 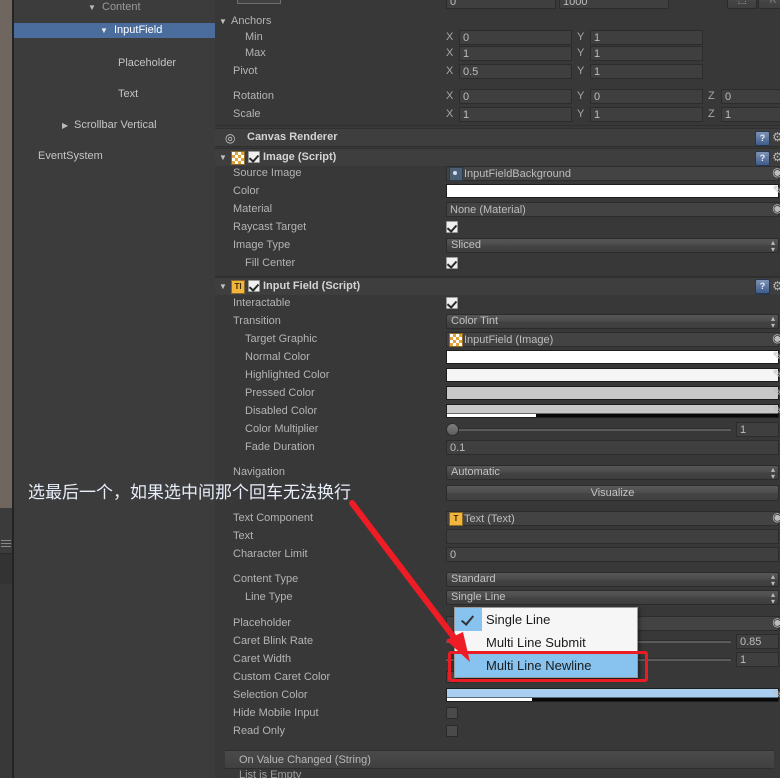 What do you see at coordinates (612, 536) in the screenshot?
I see `text-input` at bounding box center [612, 536].